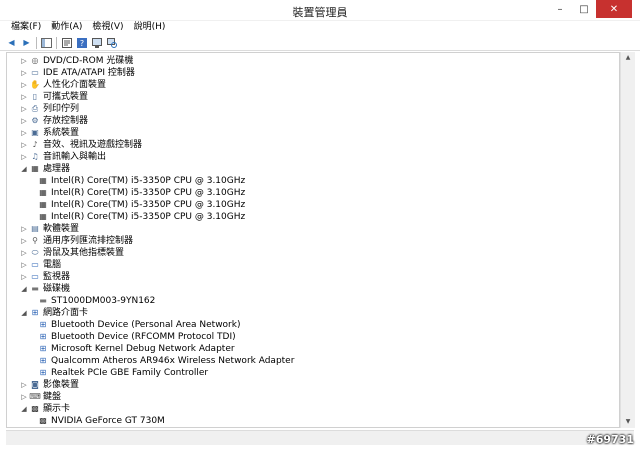 The height and width of the screenshot is (449, 640). I want to click on tree-row: ▷ ▤ 軟體裝置, so click(49, 229).